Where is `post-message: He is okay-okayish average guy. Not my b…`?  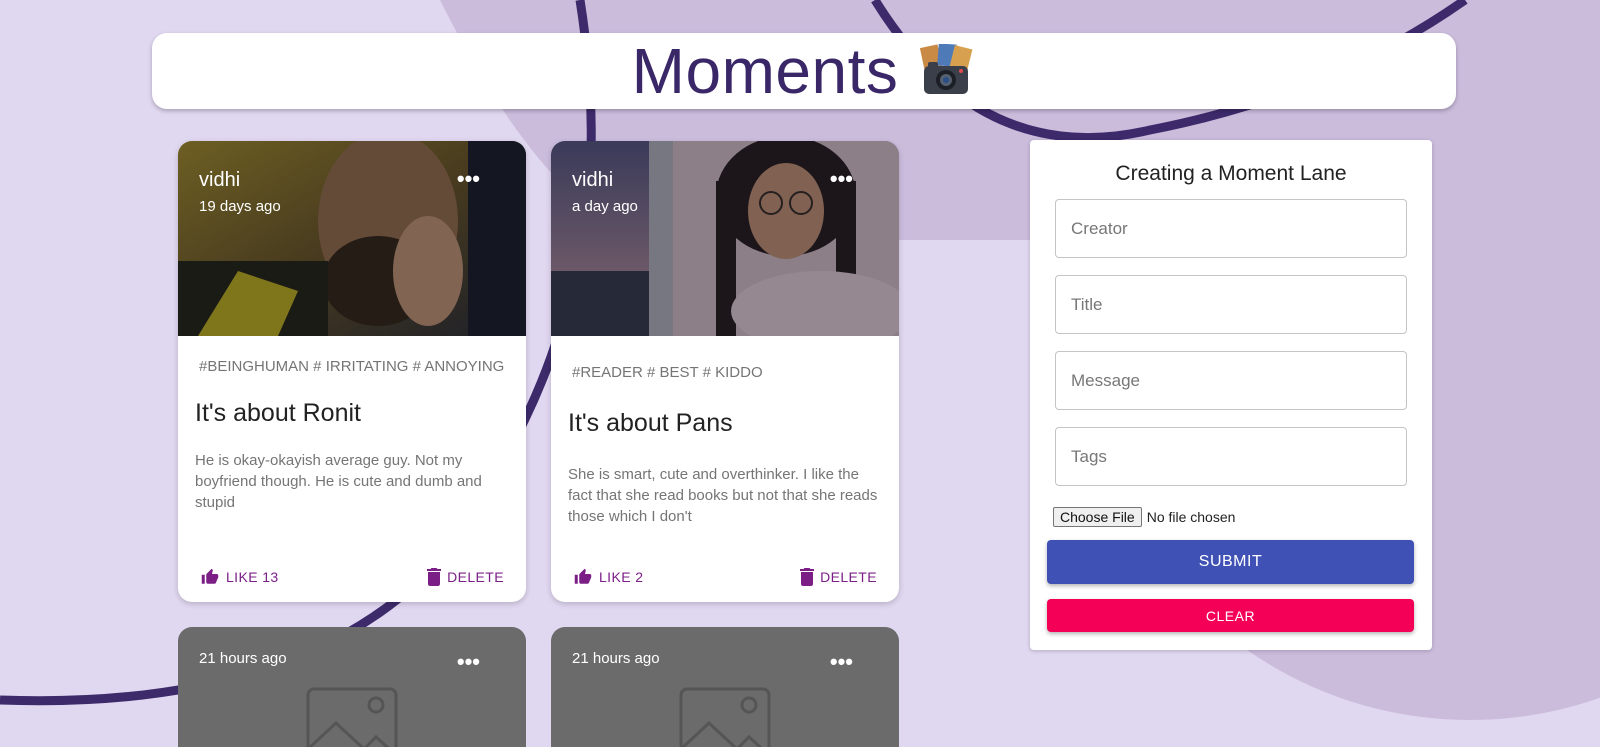
post-message: He is okay-okayish average guy. Not my b… is located at coordinates (338, 481).